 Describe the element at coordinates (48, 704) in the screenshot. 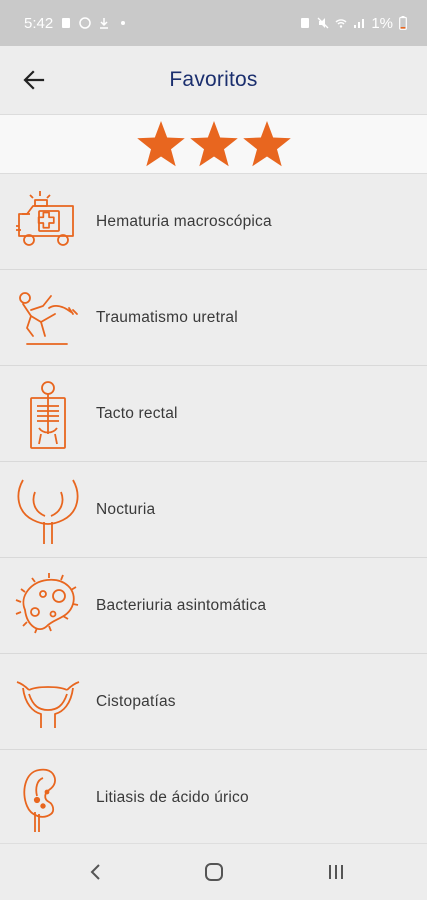

I see `bladder-icon` at that location.